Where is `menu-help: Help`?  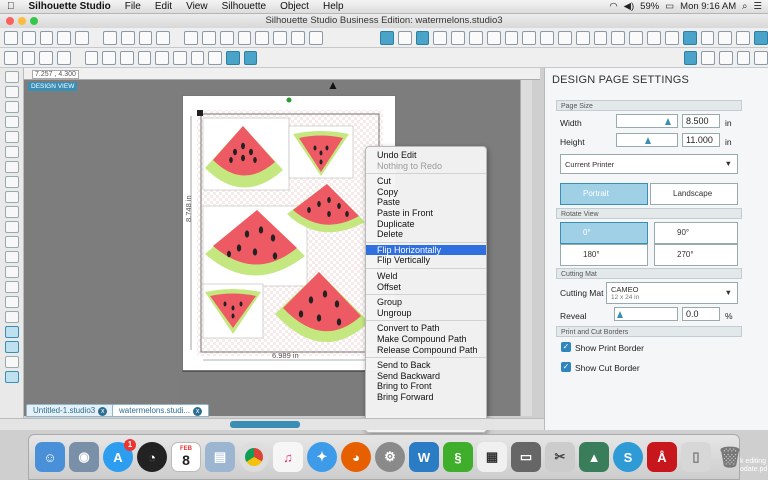
menu-help: Help is located at coordinates (333, 7).